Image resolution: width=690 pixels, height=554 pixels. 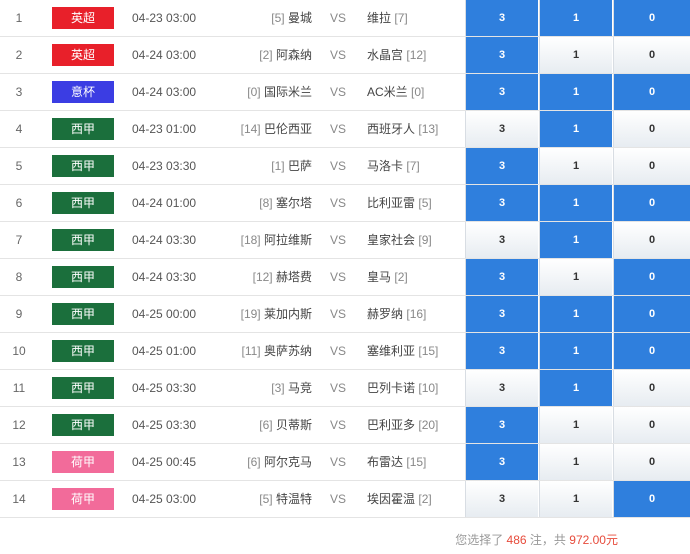 What do you see at coordinates (262, 166) in the screenshot?
I see `home-team-cell: [1] 巴萨` at bounding box center [262, 166].